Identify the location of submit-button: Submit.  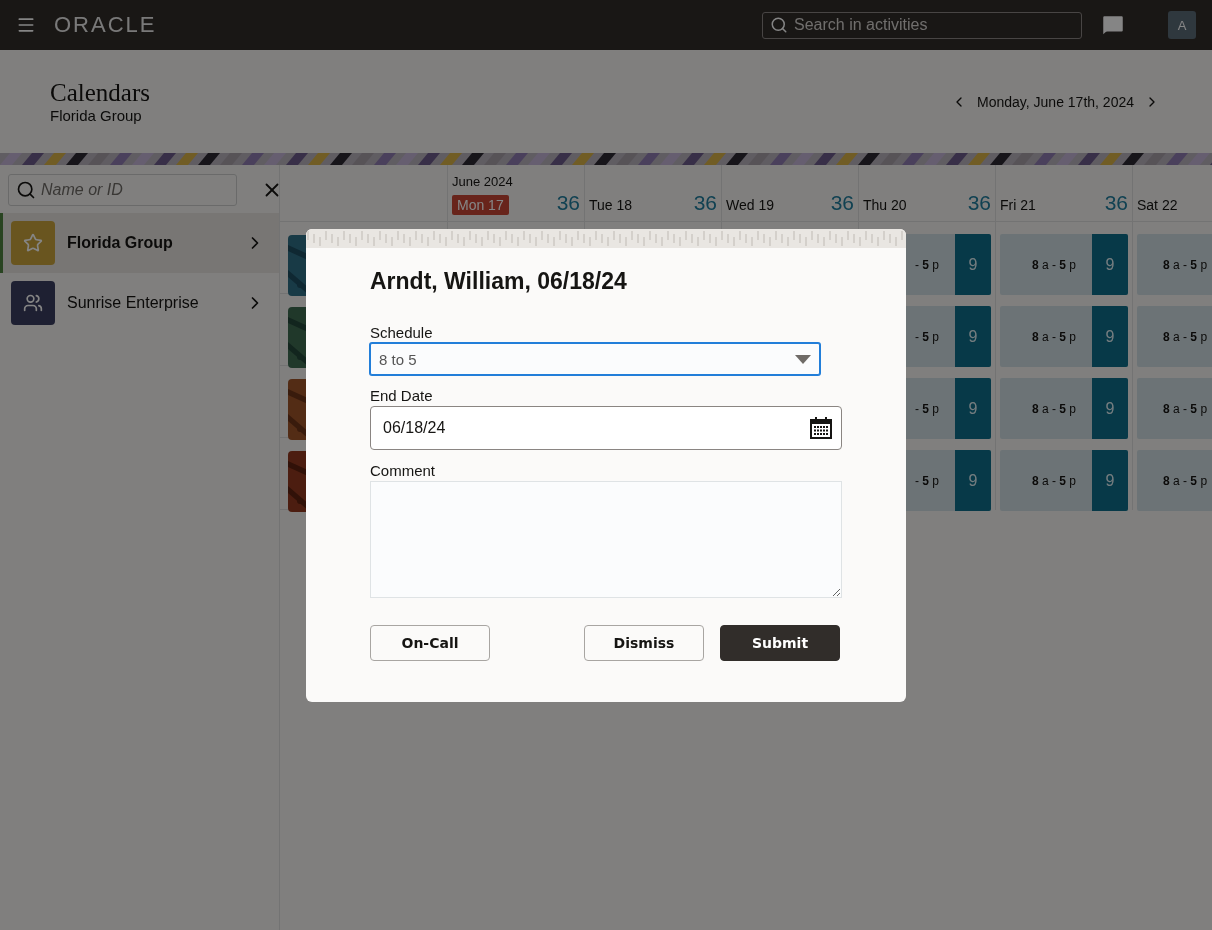
(780, 643).